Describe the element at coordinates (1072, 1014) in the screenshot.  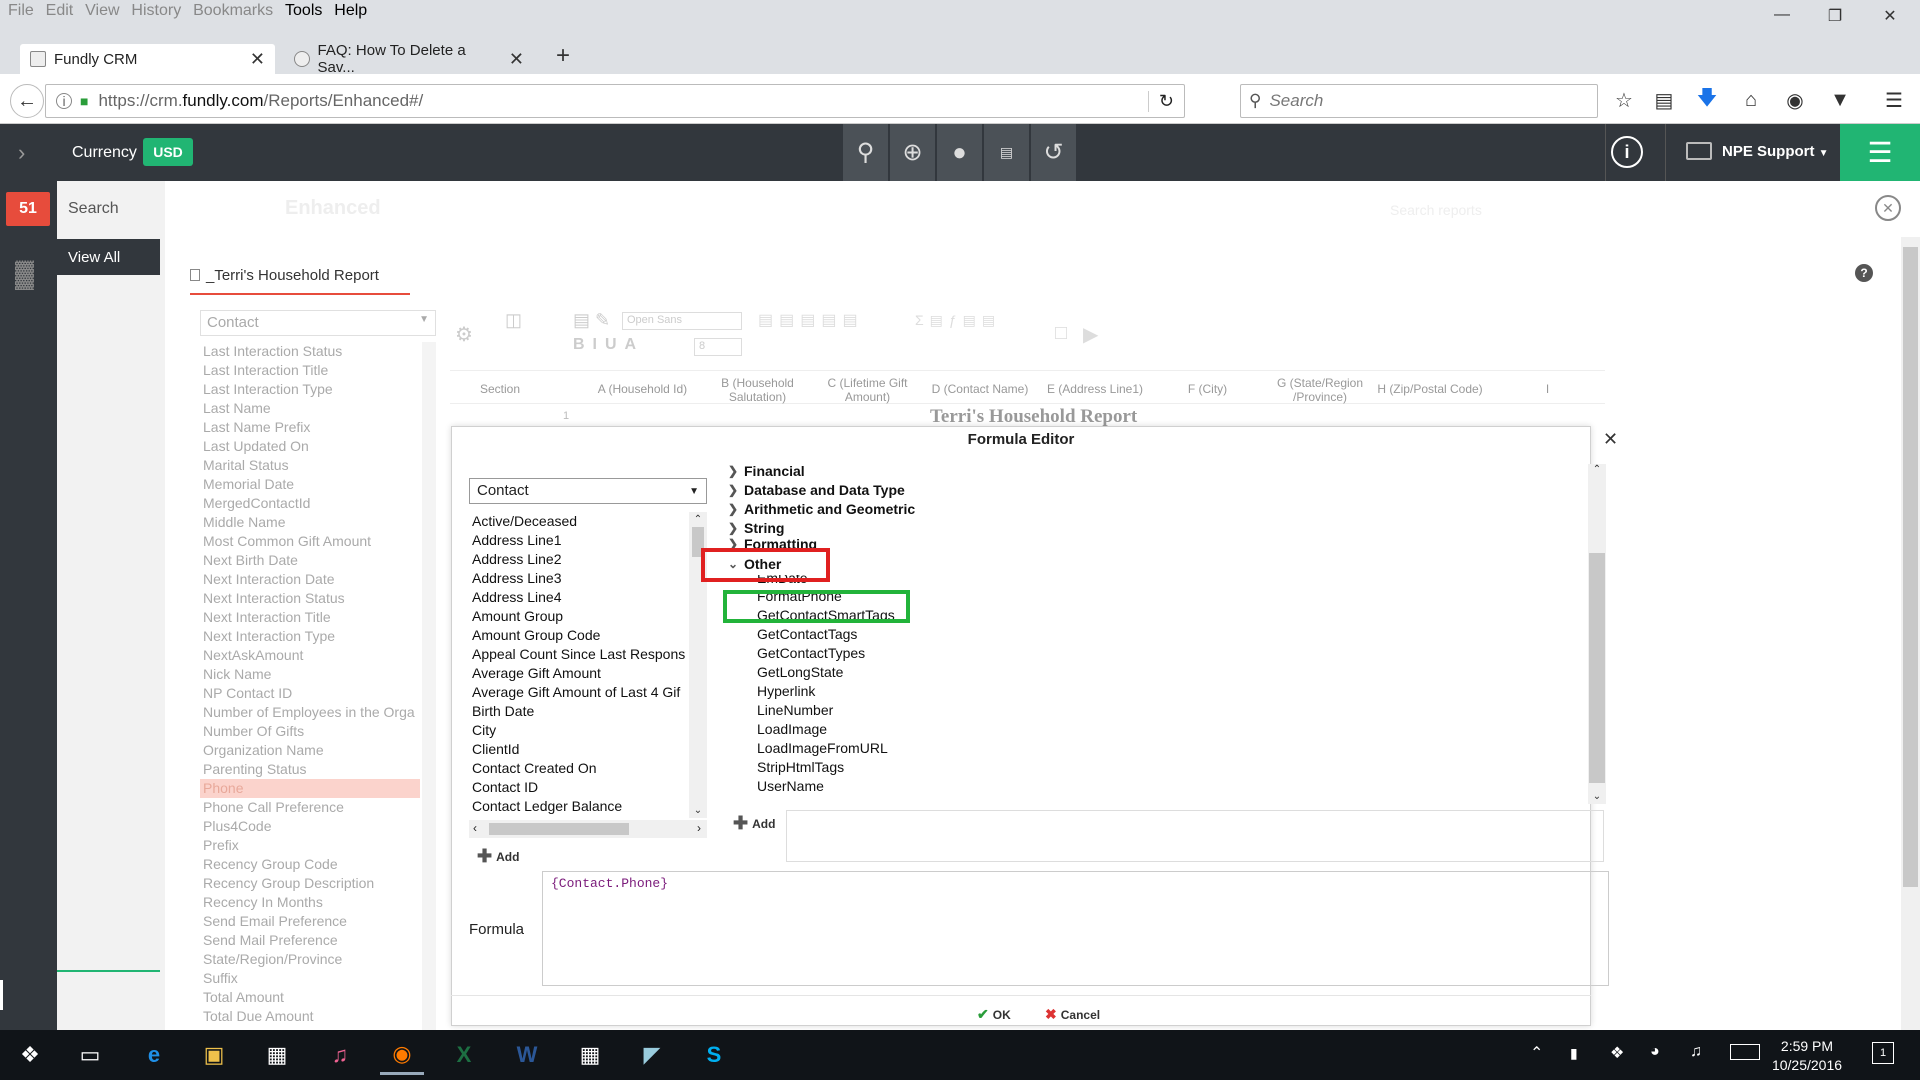
I see `cancel-button: ✖ Cancel` at that location.